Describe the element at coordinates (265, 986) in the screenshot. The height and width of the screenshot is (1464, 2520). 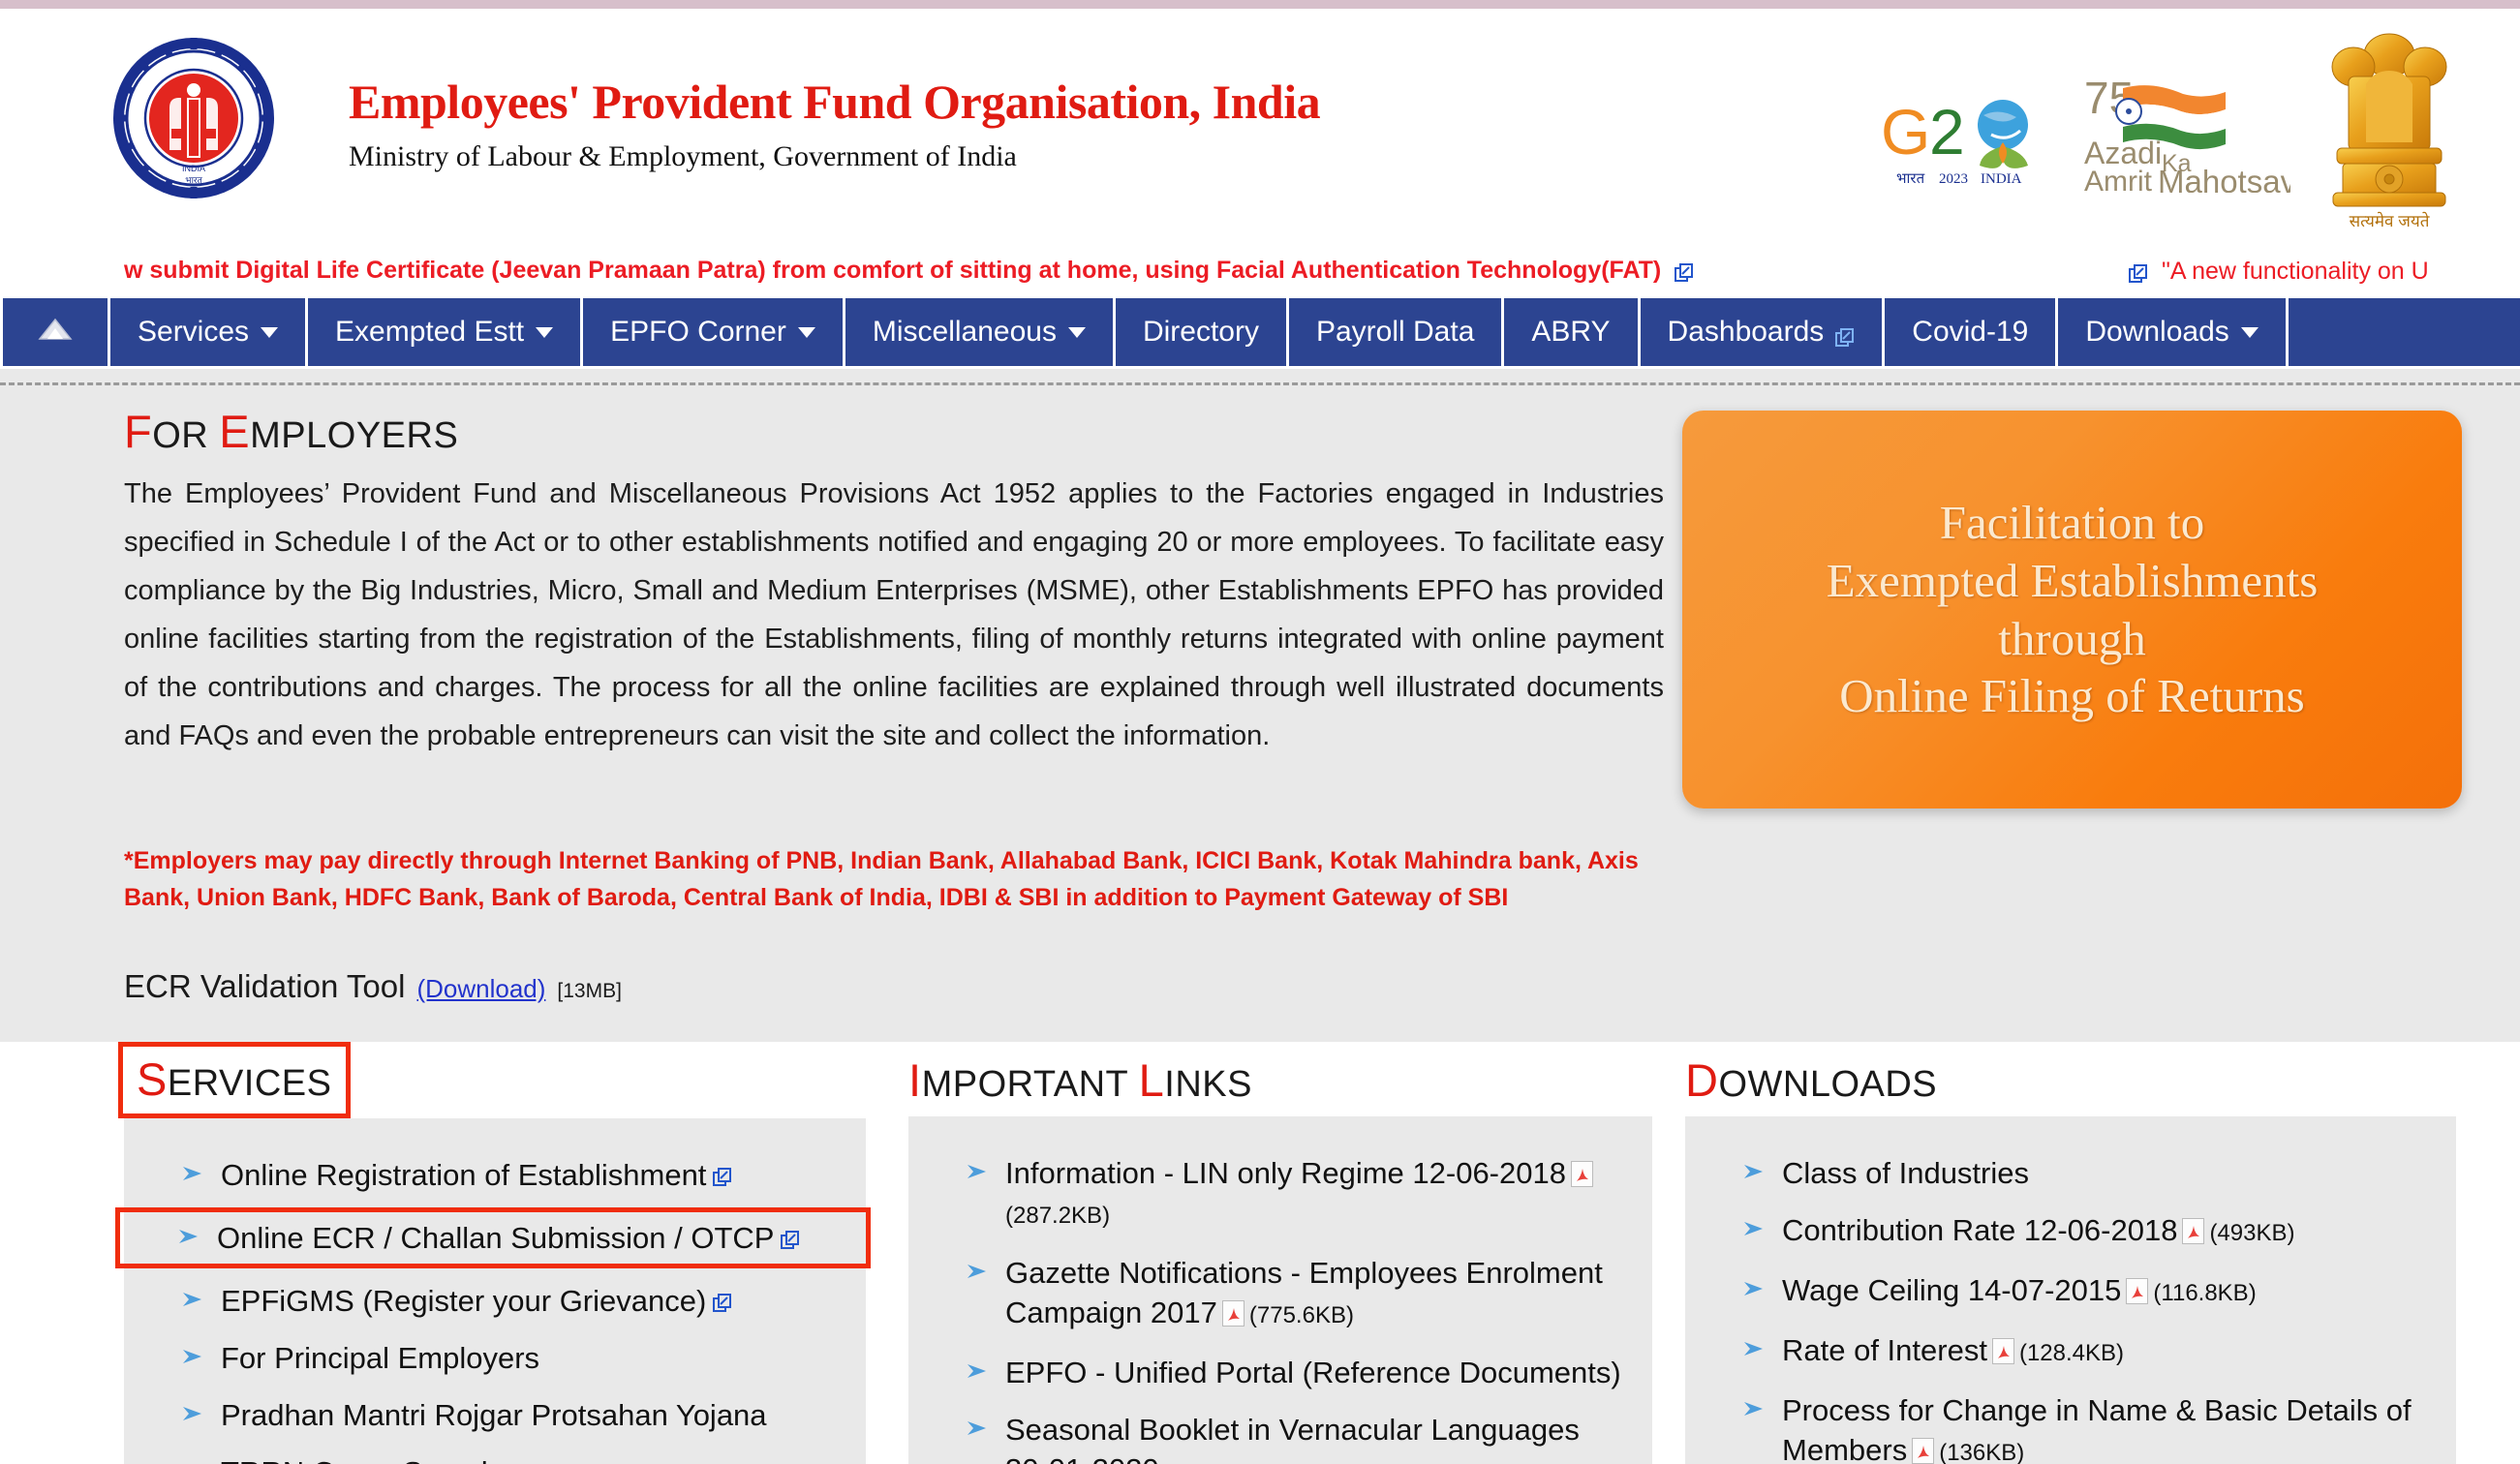
I see `ecr-tool-label: ECR Validation Tool` at that location.